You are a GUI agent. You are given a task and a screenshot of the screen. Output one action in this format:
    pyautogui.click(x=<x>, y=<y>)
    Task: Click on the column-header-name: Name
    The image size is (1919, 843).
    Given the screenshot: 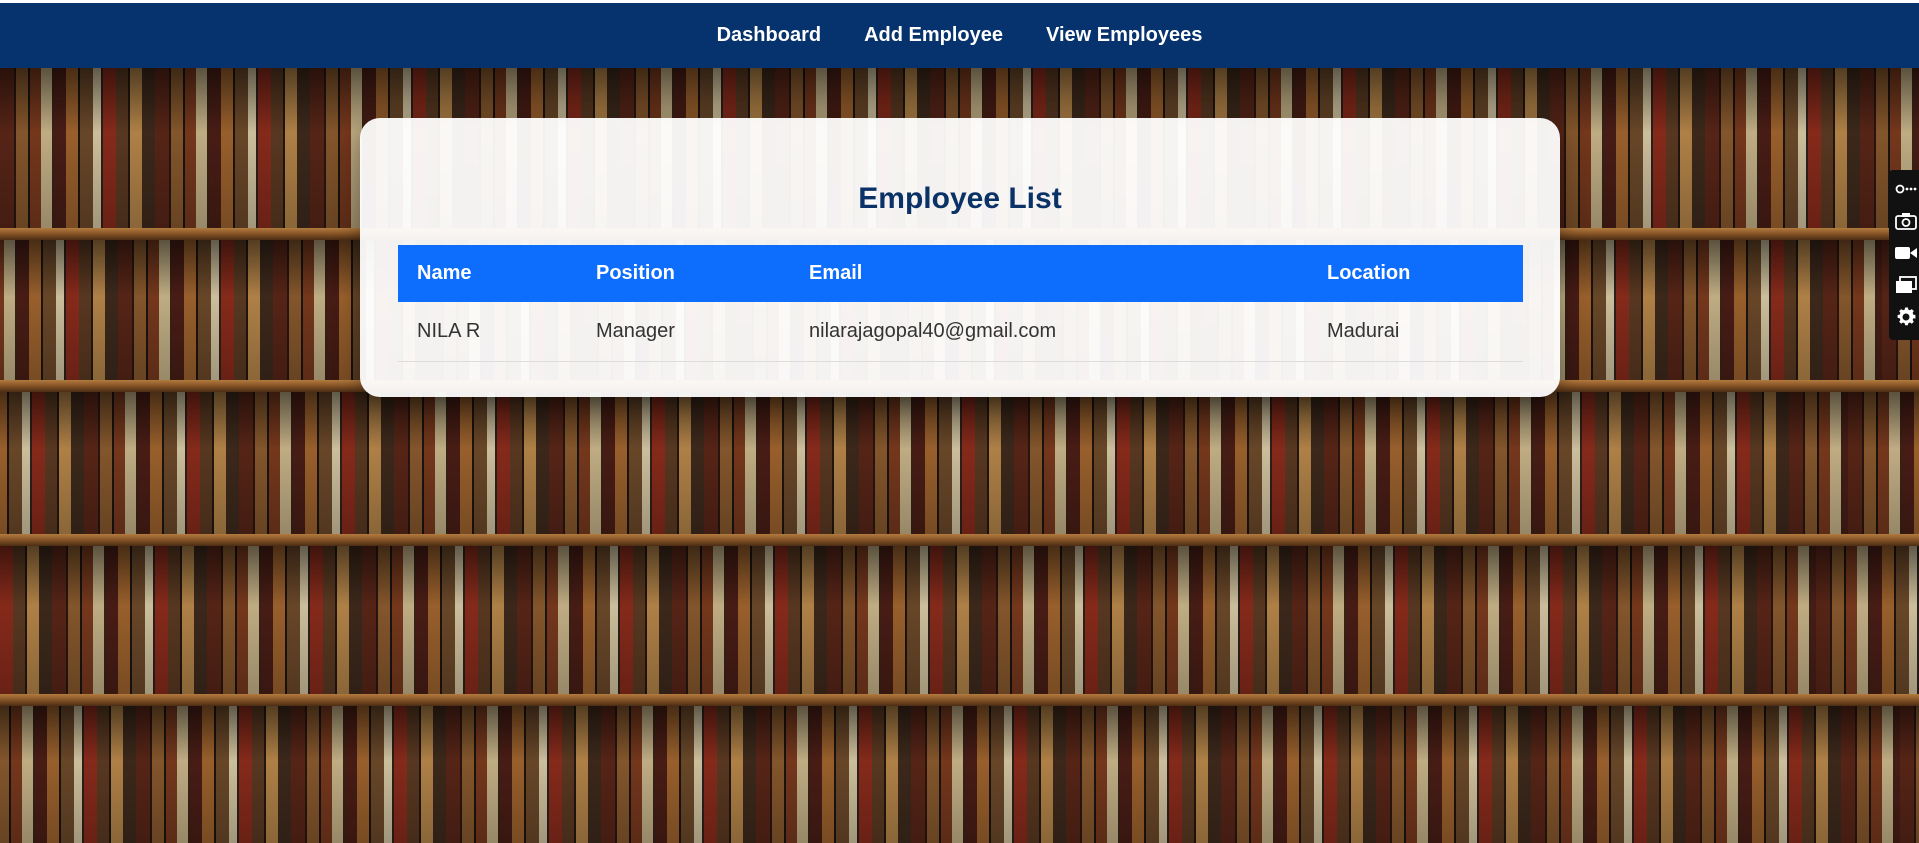 What is the action you would take?
    pyautogui.click(x=487, y=273)
    